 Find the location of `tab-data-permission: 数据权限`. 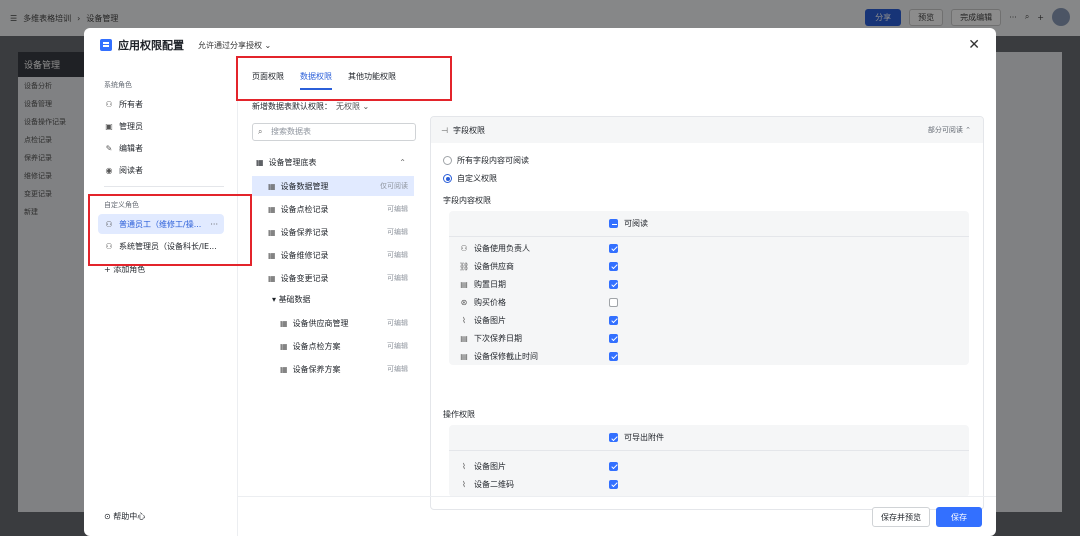

tab-data-permission: 数据权限 is located at coordinates (316, 79).